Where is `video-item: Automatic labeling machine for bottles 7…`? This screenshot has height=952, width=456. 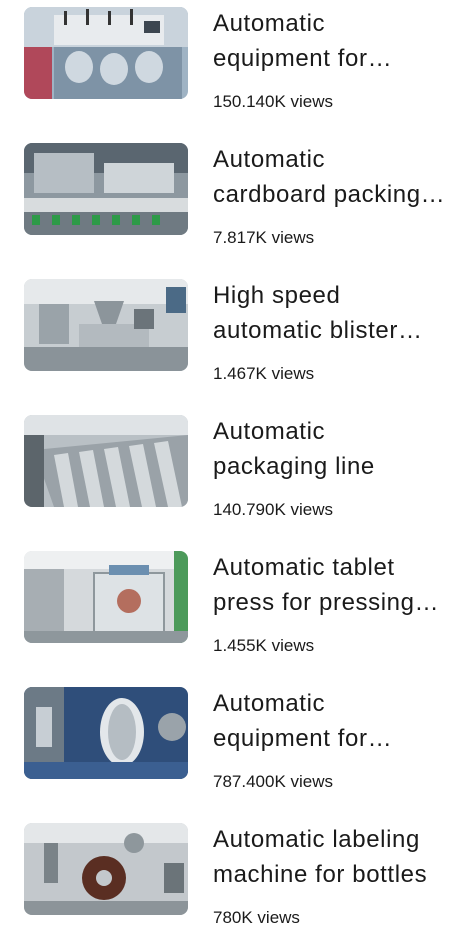 video-item: Automatic labeling machine for bottles 7… is located at coordinates (228, 884).